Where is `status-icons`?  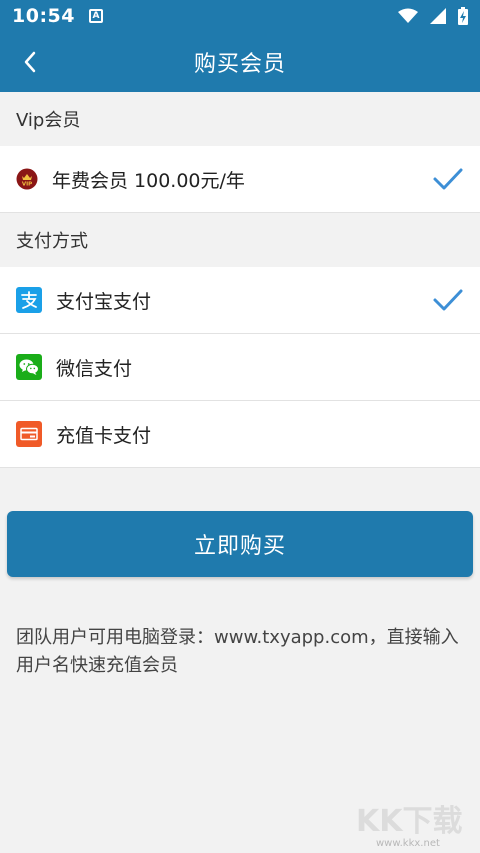
status-icons is located at coordinates (433, 16).